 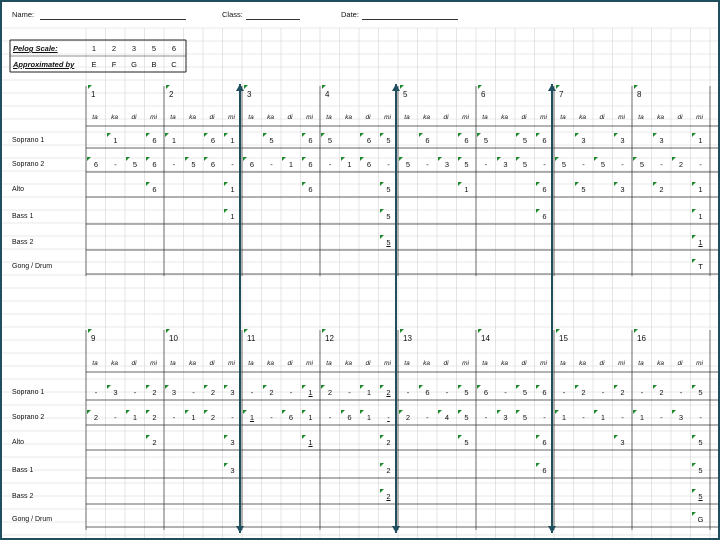 What do you see at coordinates (639, 94) in the screenshot?
I see `measure-number: 8` at bounding box center [639, 94].